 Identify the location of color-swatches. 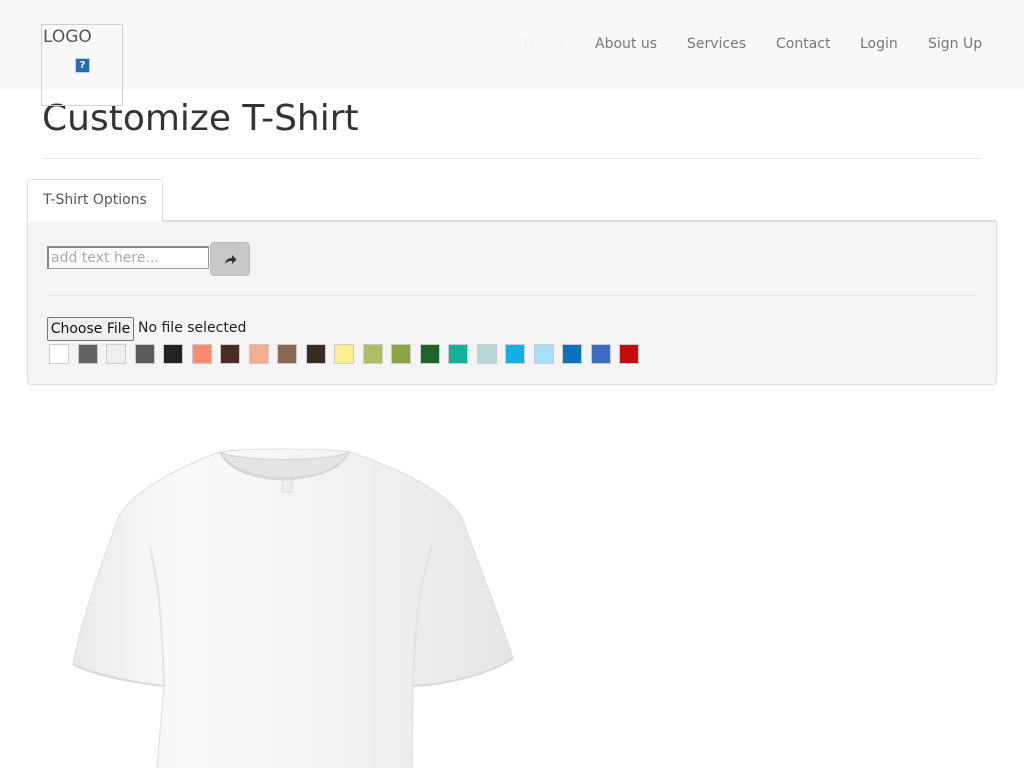
(349, 354).